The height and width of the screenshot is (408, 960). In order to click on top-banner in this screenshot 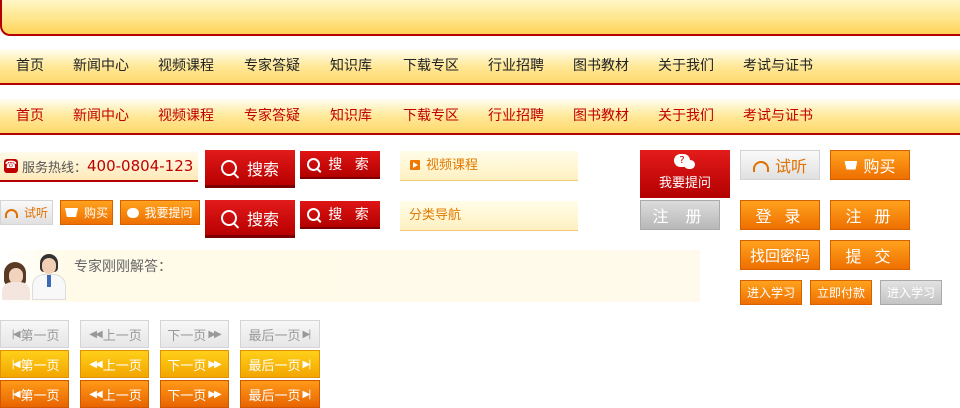, I will do `click(480, 18)`.